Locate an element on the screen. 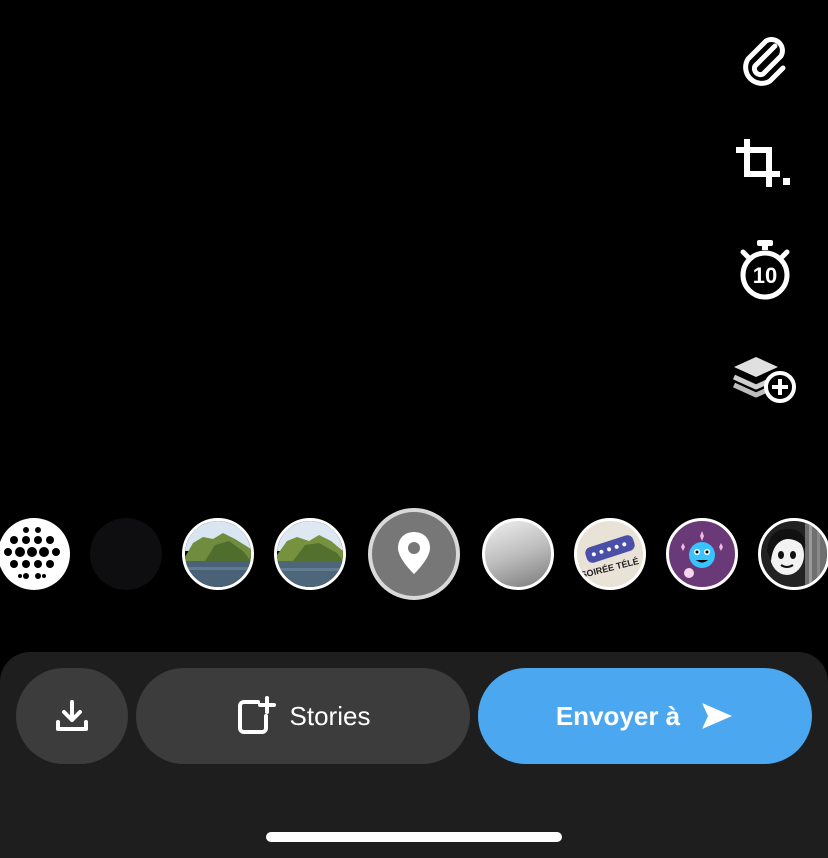 Image resolution: width=828 pixels, height=858 pixels. send-to-label: Envoyer à is located at coordinates (618, 715).